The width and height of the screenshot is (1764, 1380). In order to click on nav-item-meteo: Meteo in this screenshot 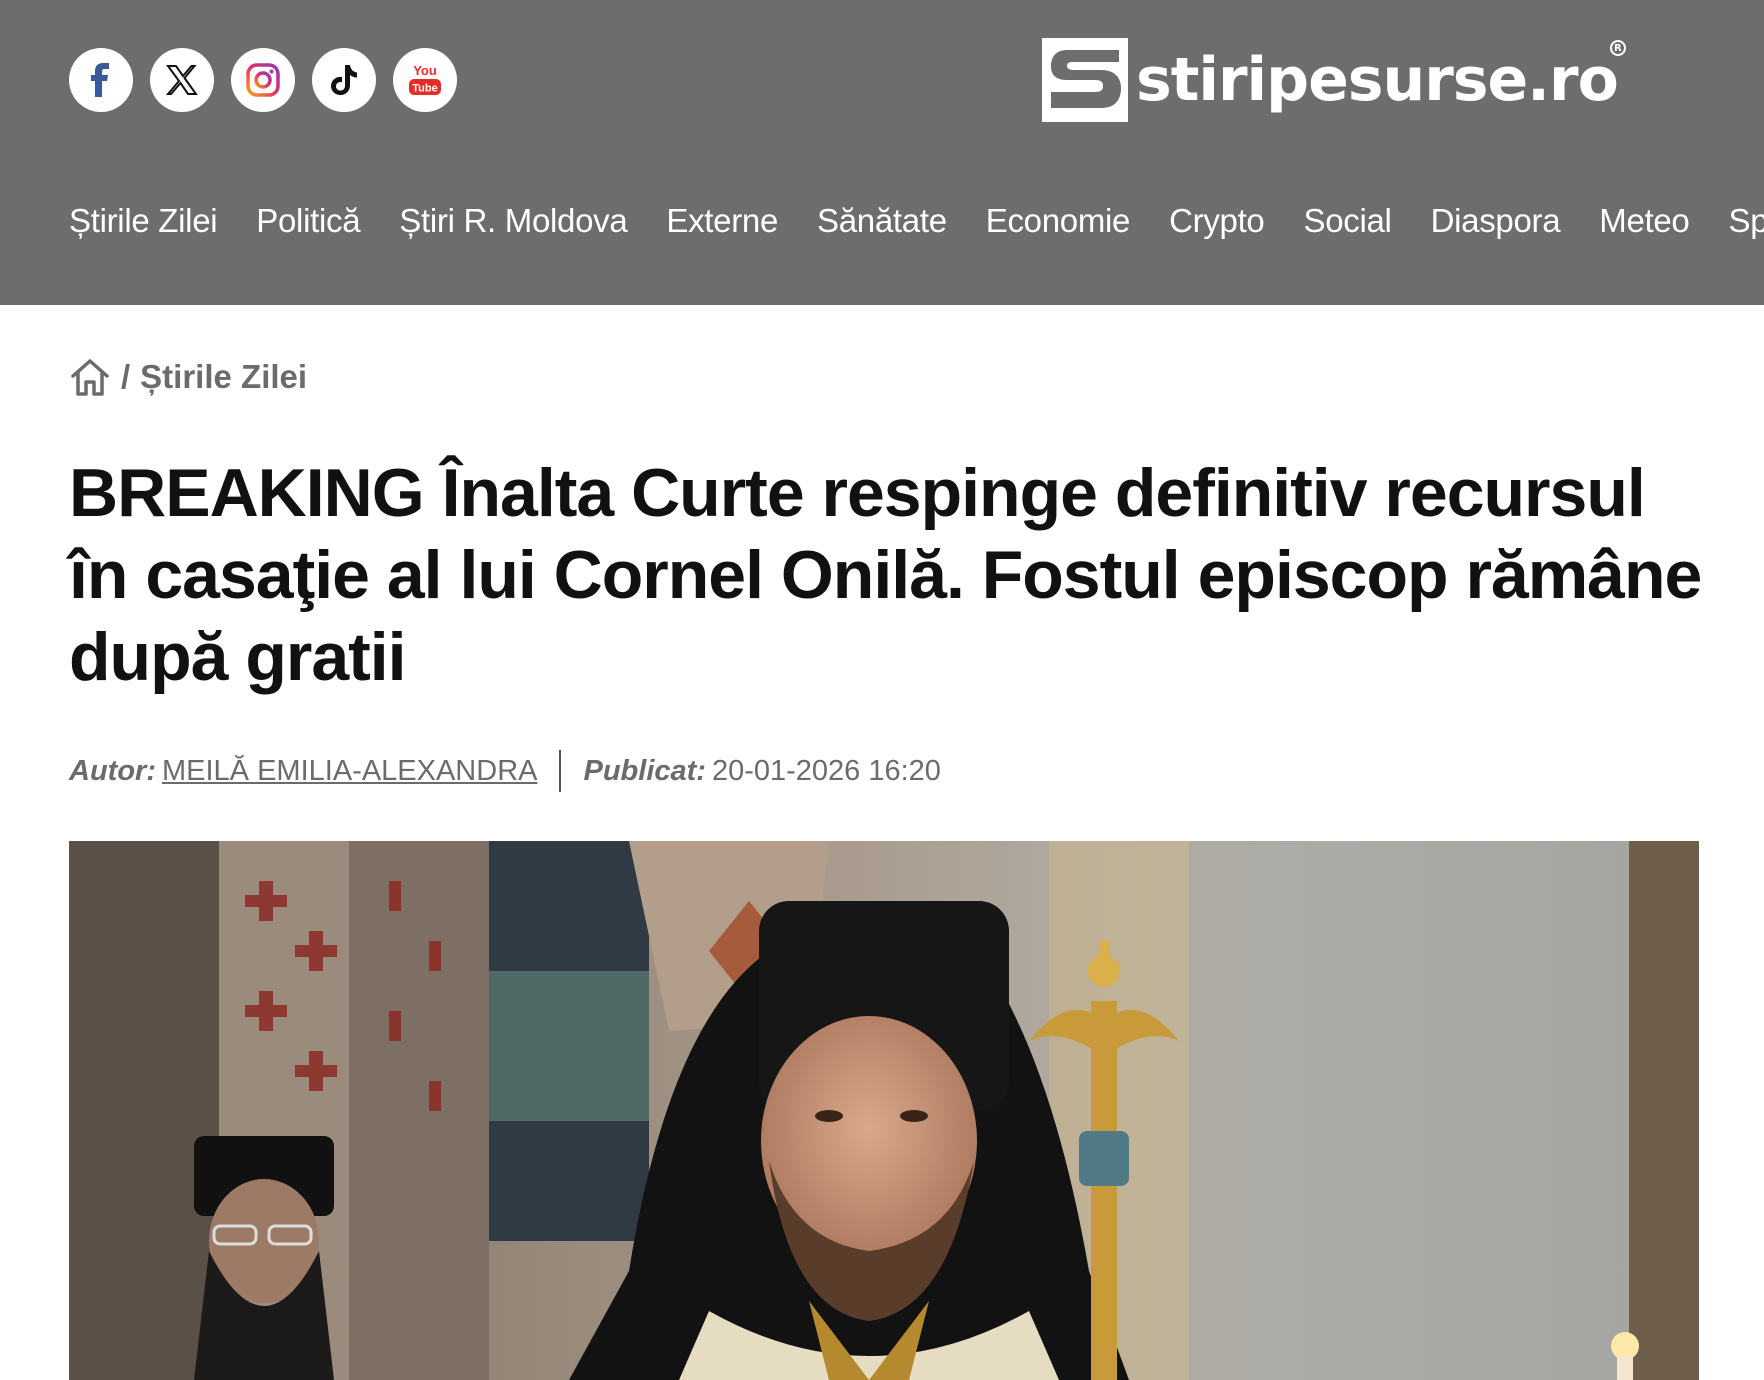, I will do `click(1644, 221)`.